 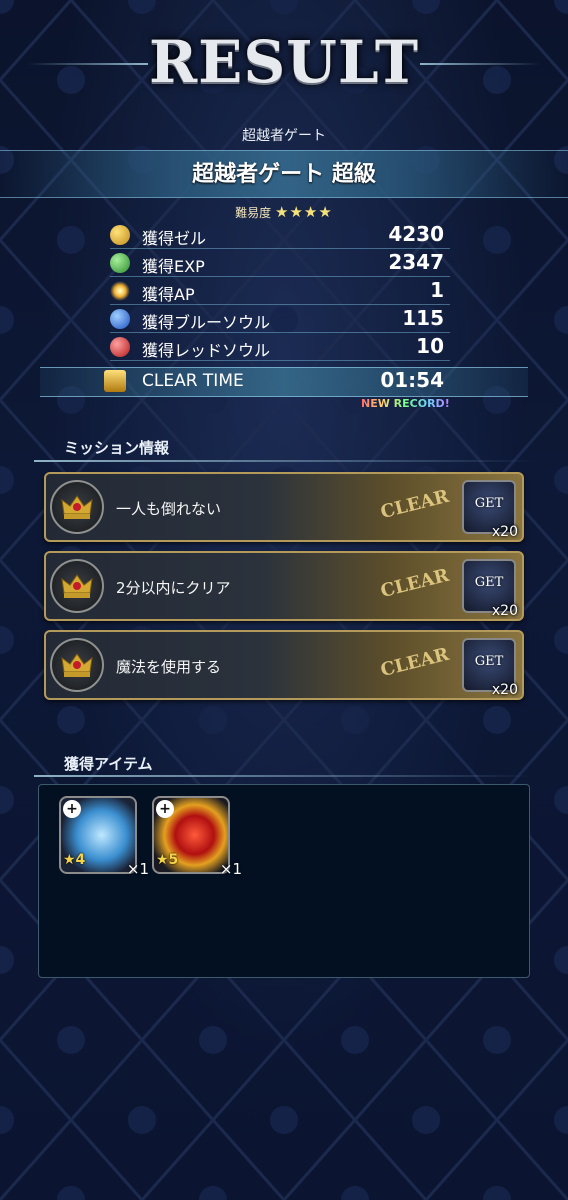 I want to click on red-eye-item-icon: + ★5 ×1, so click(x=197, y=837).